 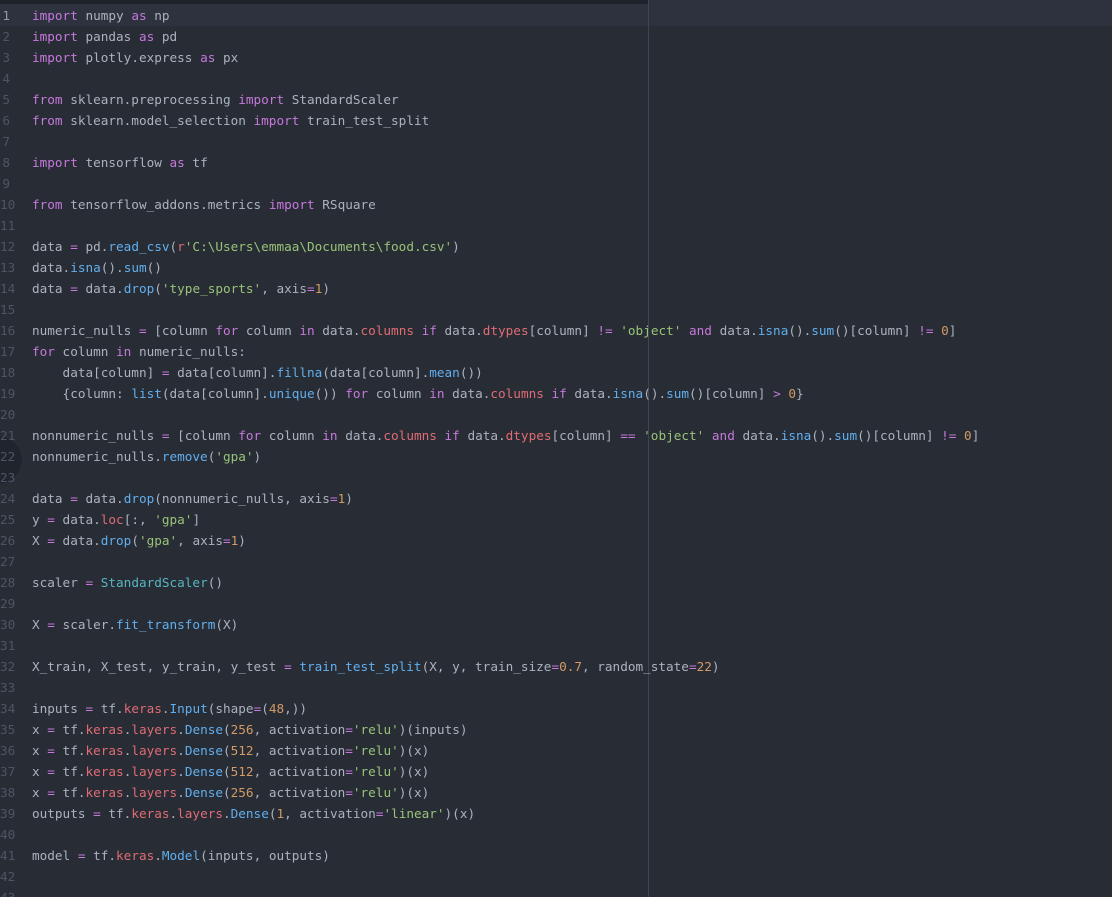 What do you see at coordinates (556, 876) in the screenshot?
I see `code-line: 42` at bounding box center [556, 876].